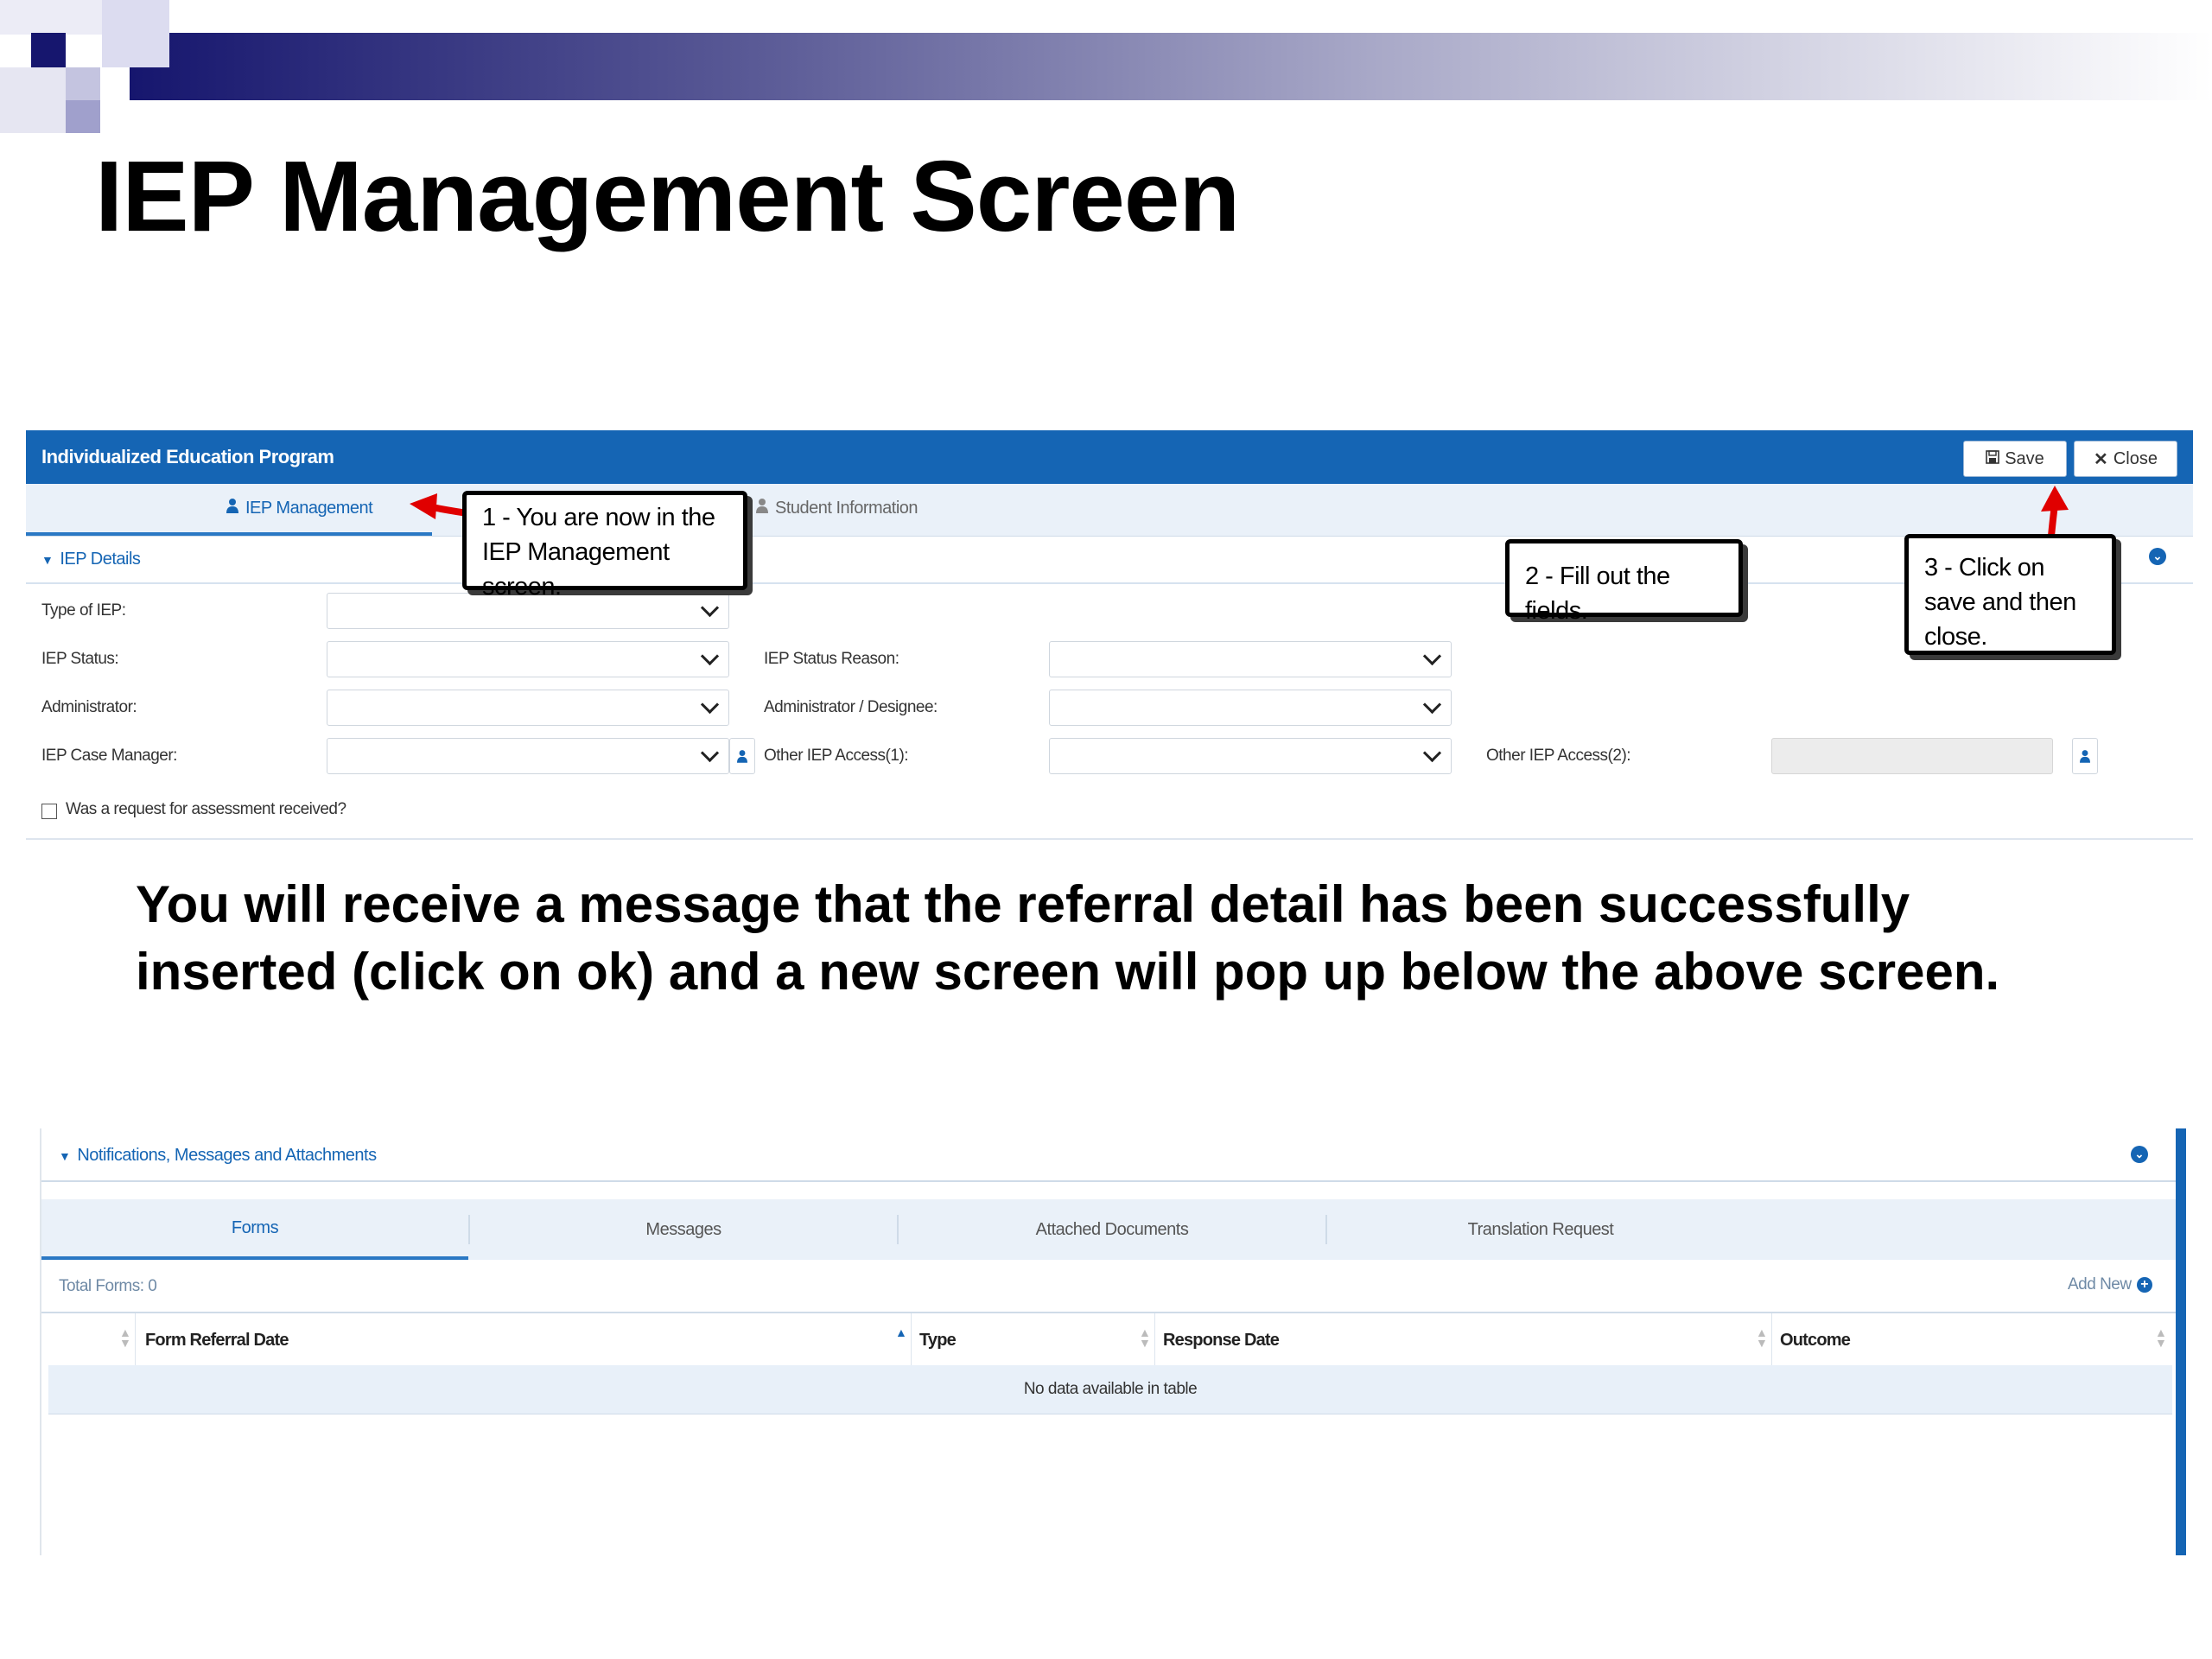  I want to click on column-header-type: Type, so click(938, 1341).